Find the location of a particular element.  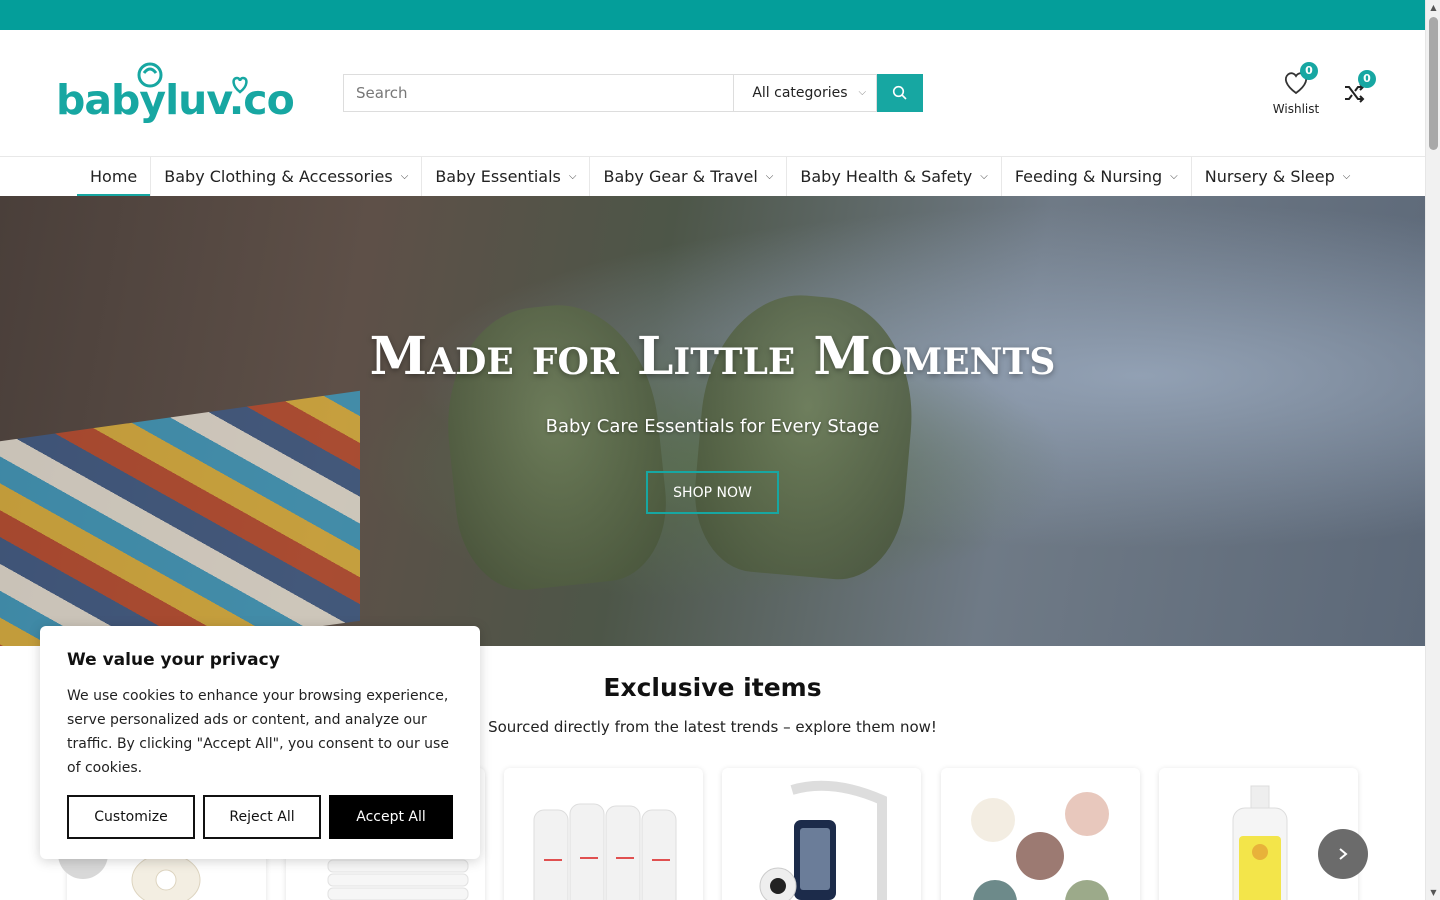

top-bar is located at coordinates (712, 15).